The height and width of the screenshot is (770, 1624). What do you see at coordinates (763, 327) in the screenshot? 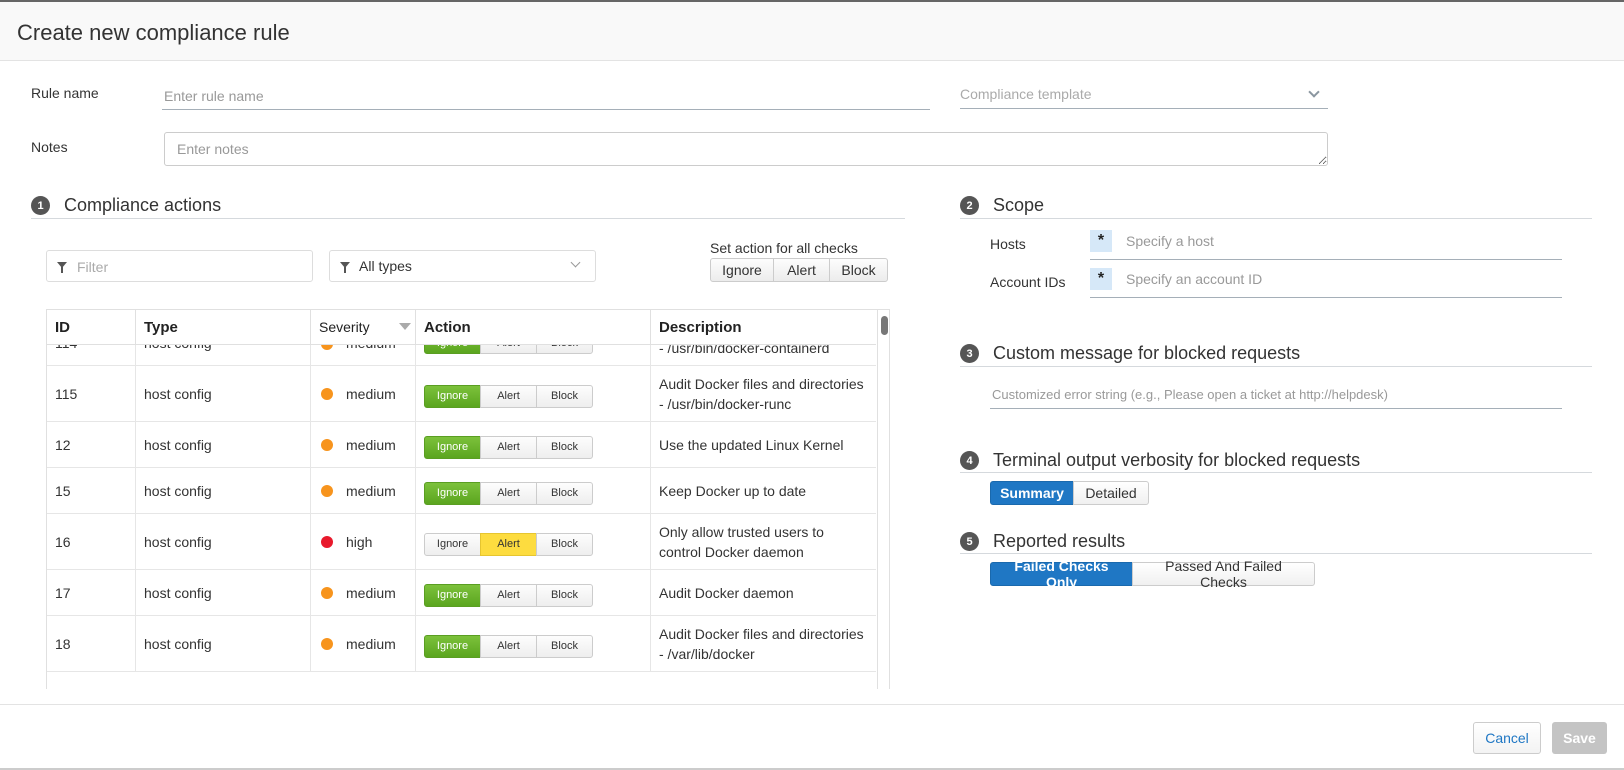
I see `column-header-description: Description` at bounding box center [763, 327].